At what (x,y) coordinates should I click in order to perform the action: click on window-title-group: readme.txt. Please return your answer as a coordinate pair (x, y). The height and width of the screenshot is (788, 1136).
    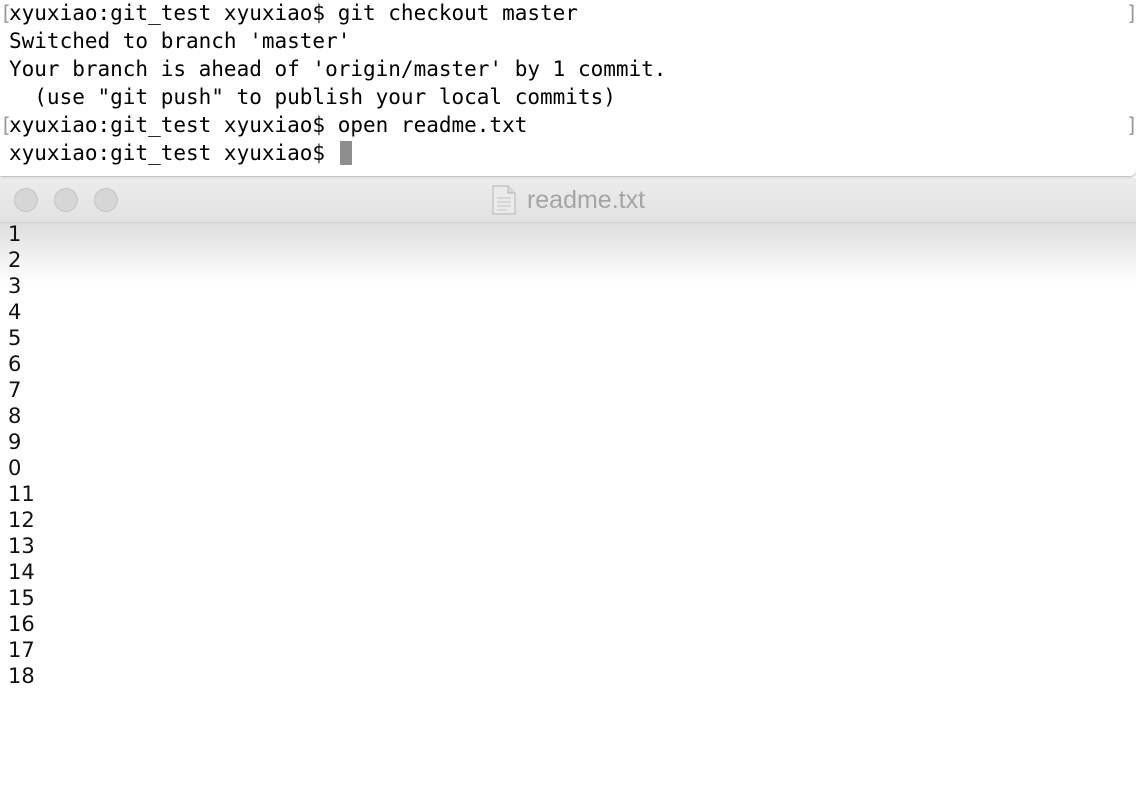
    Looking at the image, I should click on (568, 200).